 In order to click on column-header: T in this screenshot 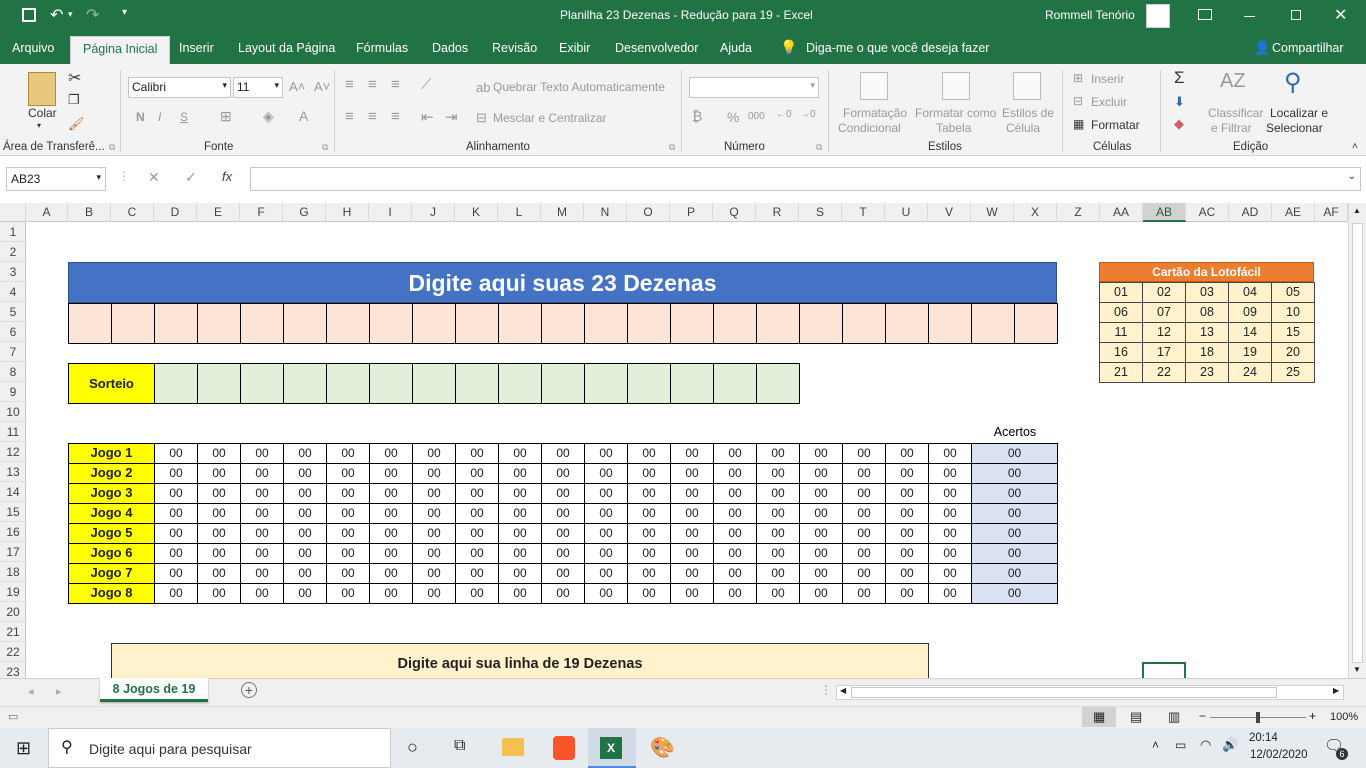, I will do `click(863, 212)`.